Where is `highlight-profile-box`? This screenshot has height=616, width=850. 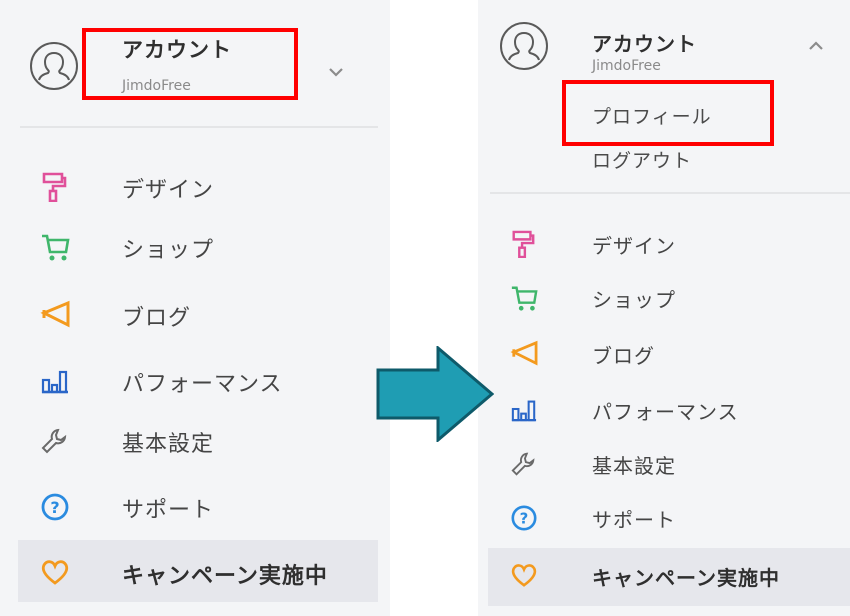
highlight-profile-box is located at coordinates (668, 113).